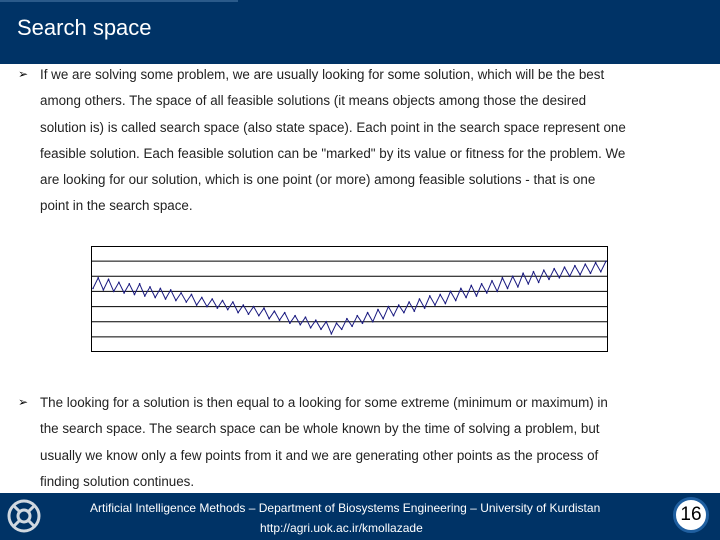  What do you see at coordinates (117, 481) in the screenshot?
I see `text-line: finding solution continues.` at bounding box center [117, 481].